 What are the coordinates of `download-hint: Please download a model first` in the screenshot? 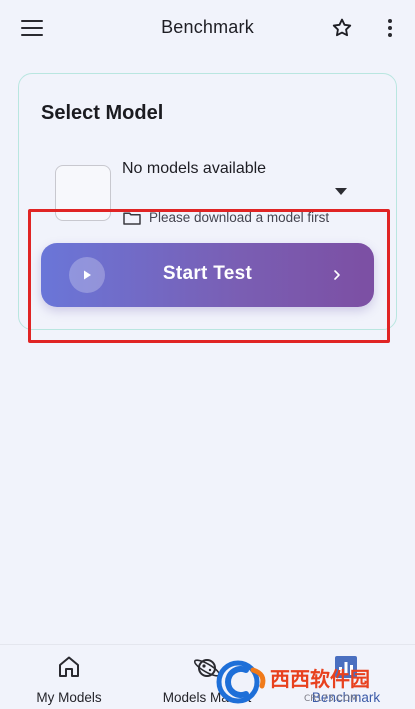 It's located at (226, 217).